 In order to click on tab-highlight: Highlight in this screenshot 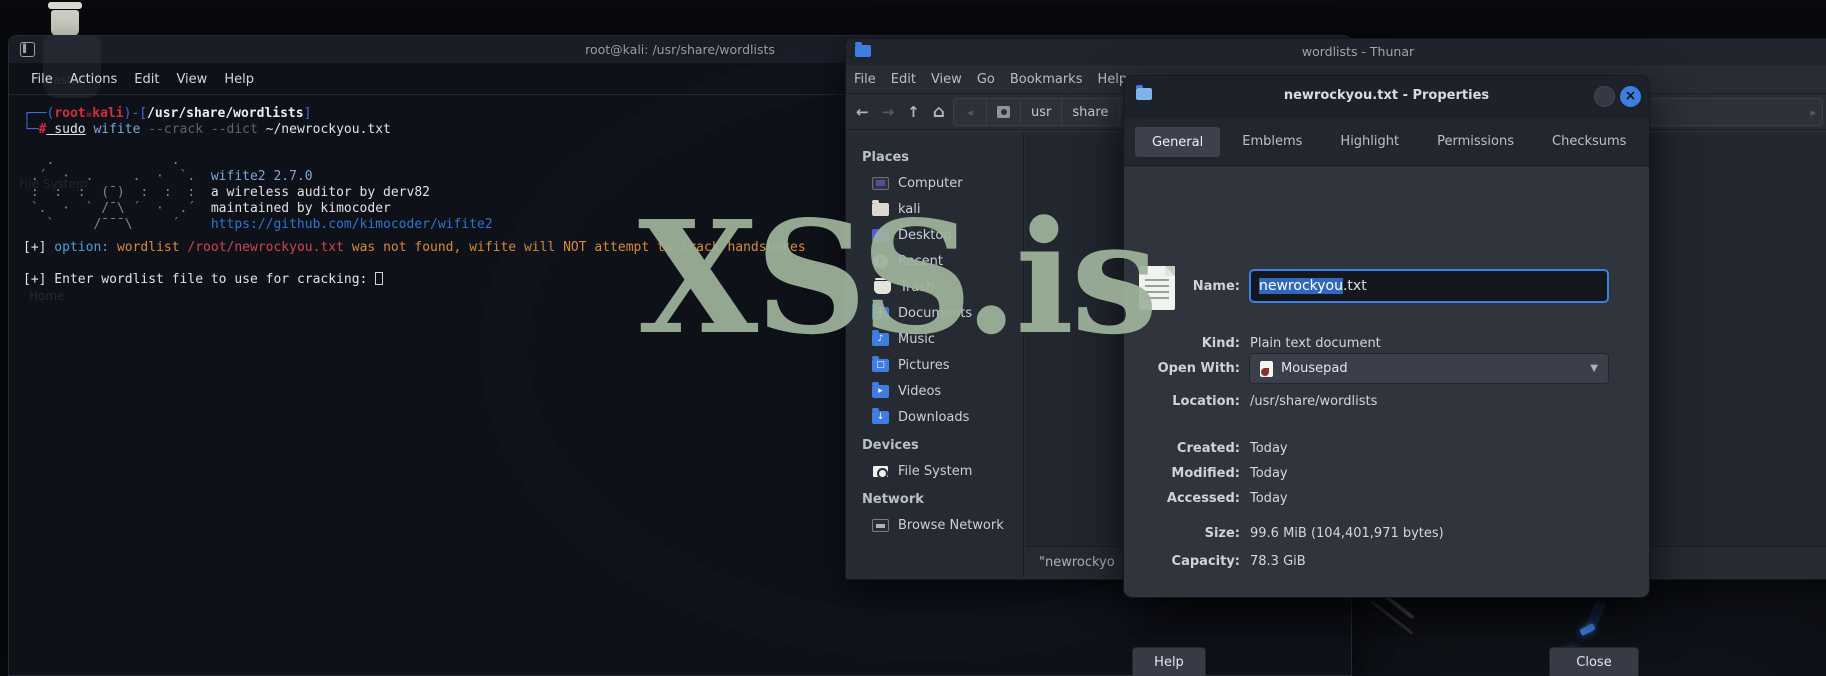, I will do `click(1369, 142)`.